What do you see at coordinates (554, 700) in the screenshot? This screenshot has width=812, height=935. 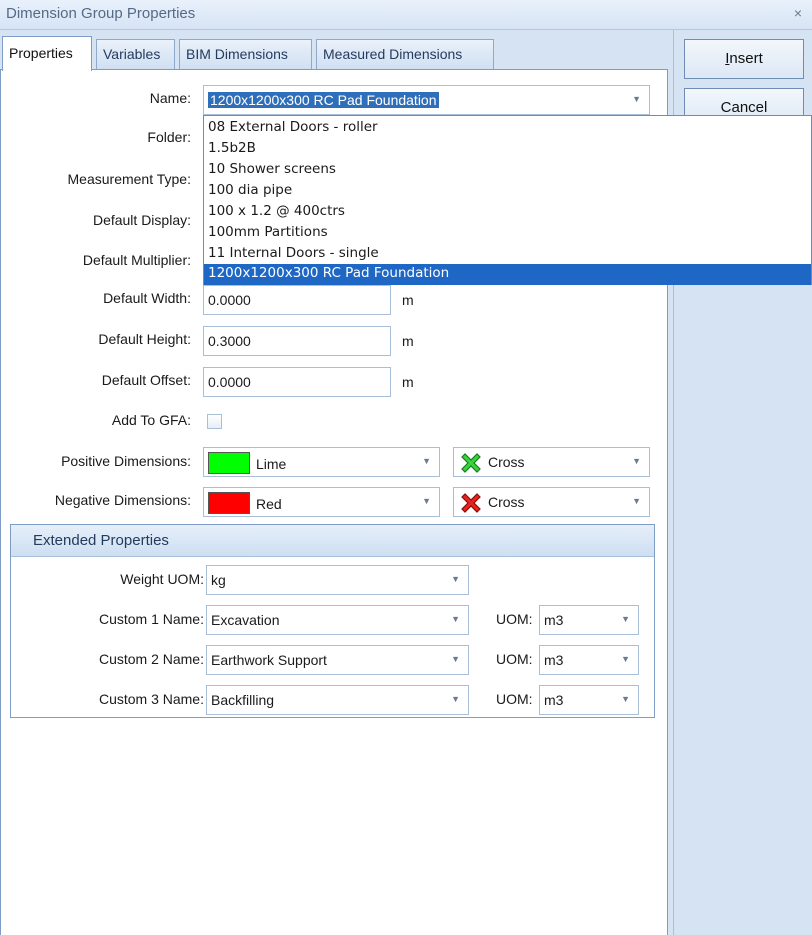 I see `custom-3-uom-value: m3` at bounding box center [554, 700].